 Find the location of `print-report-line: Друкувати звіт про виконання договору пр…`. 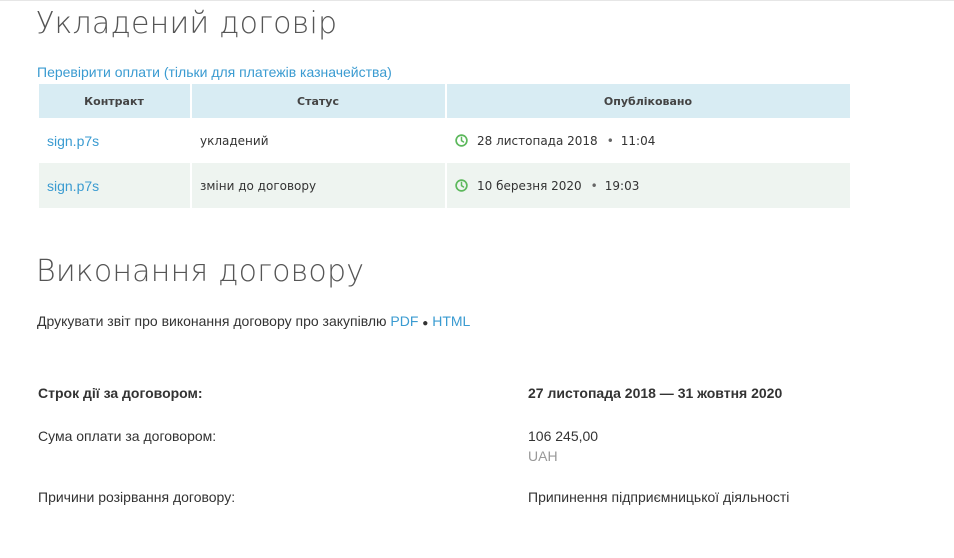

print-report-line: Друкувати звіт про виконання договору пр… is located at coordinates (253, 321).